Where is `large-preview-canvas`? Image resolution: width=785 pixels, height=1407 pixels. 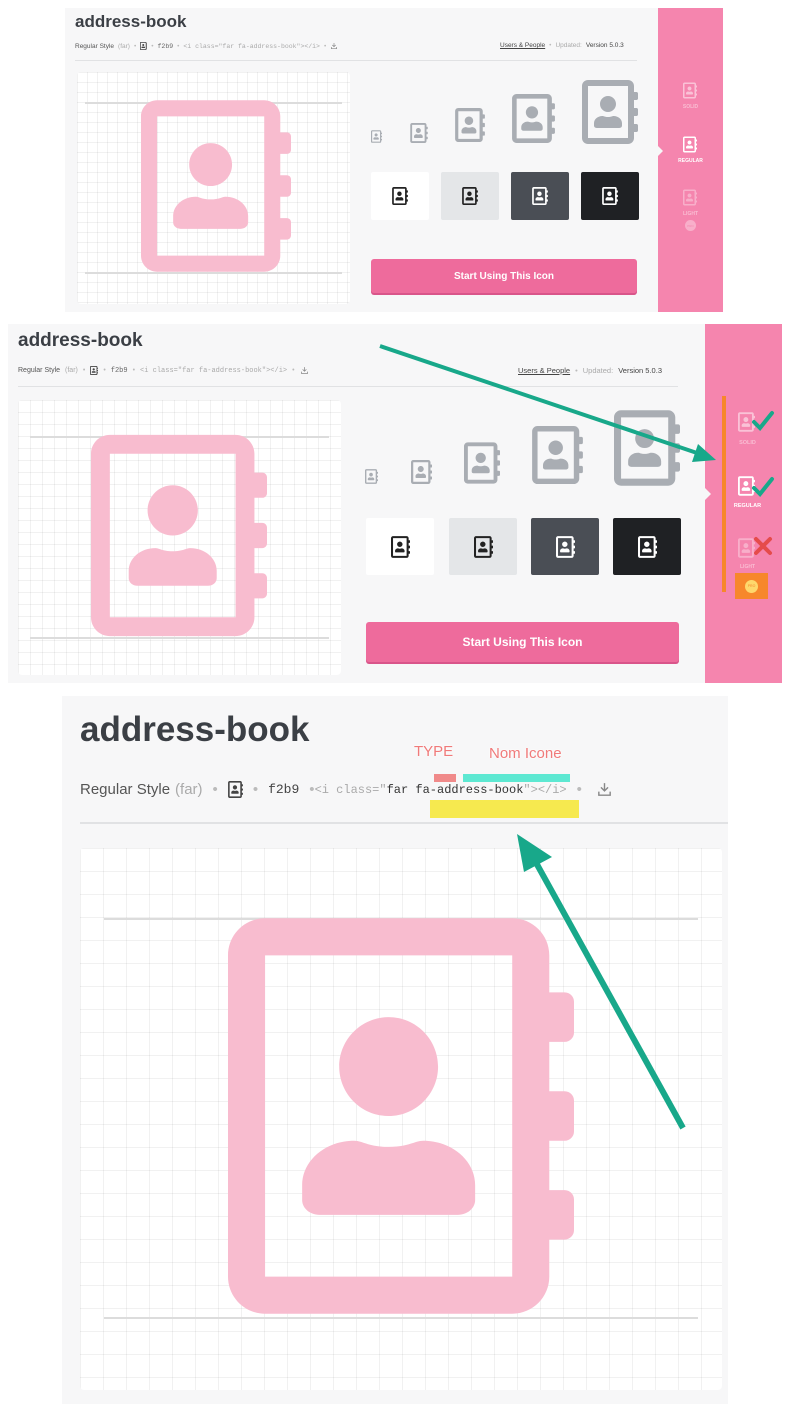
large-preview-canvas is located at coordinates (213, 188).